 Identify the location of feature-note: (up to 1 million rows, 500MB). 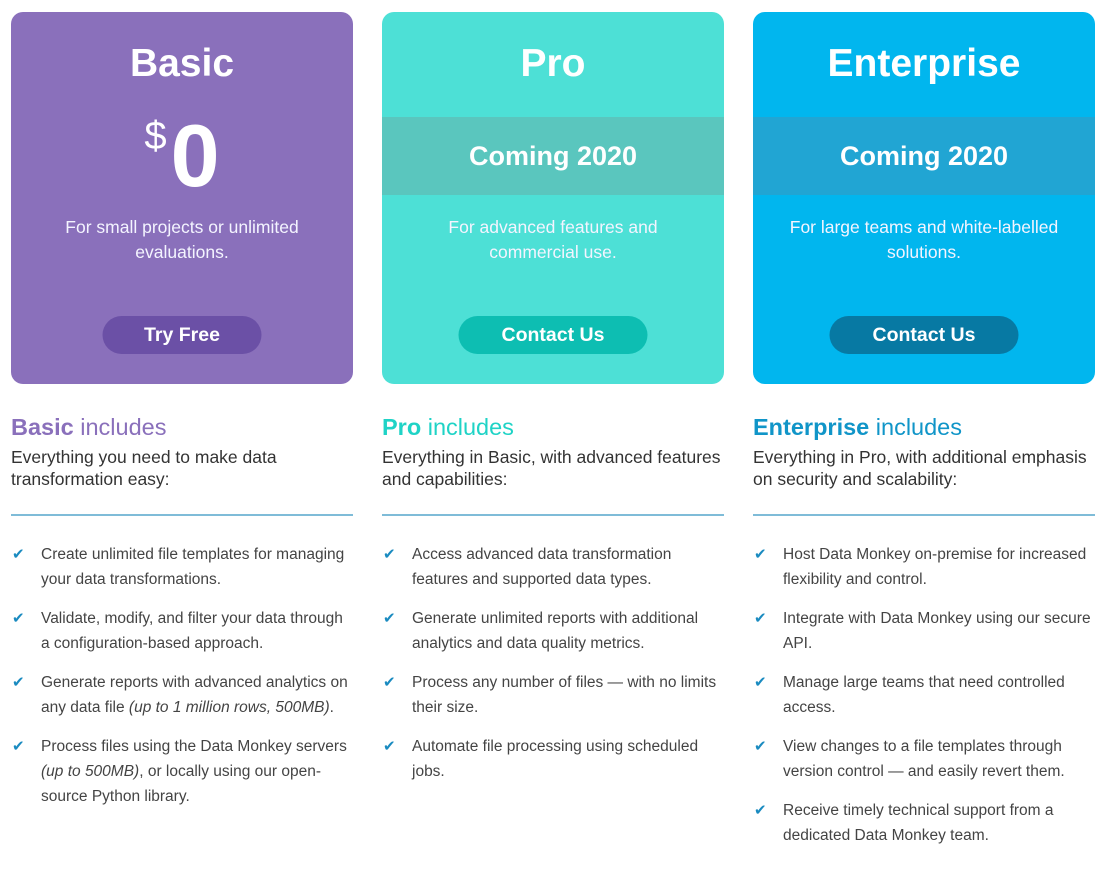
(229, 707).